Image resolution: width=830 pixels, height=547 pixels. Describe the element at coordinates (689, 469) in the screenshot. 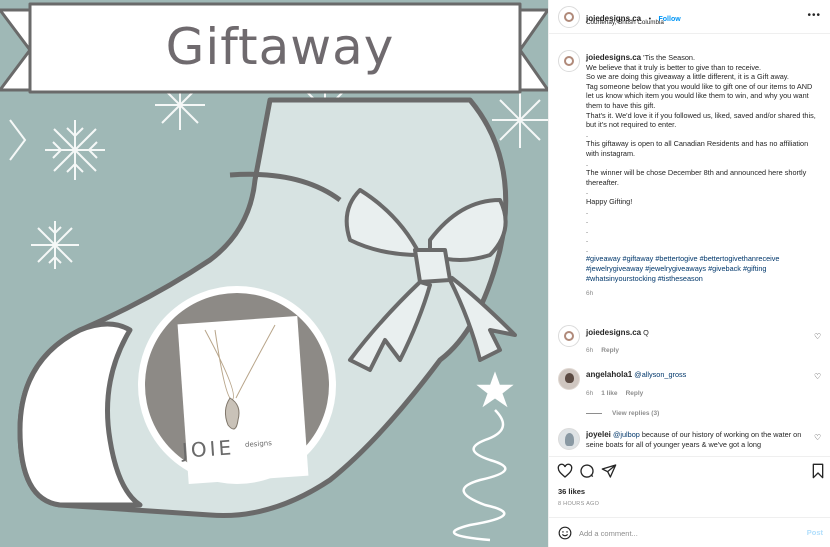

I see `action-bar` at that location.